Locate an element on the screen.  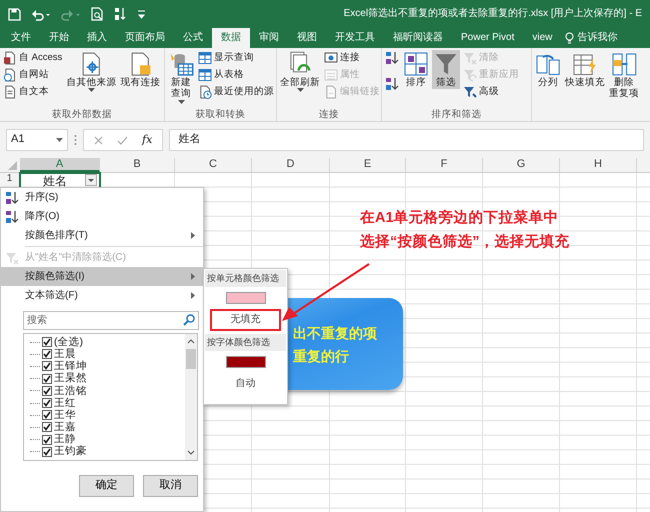
filter-icon is located at coordinates (446, 64).